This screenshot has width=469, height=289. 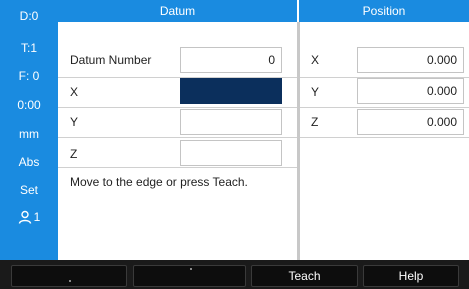 I want to click on help-button: Help, so click(x=411, y=276).